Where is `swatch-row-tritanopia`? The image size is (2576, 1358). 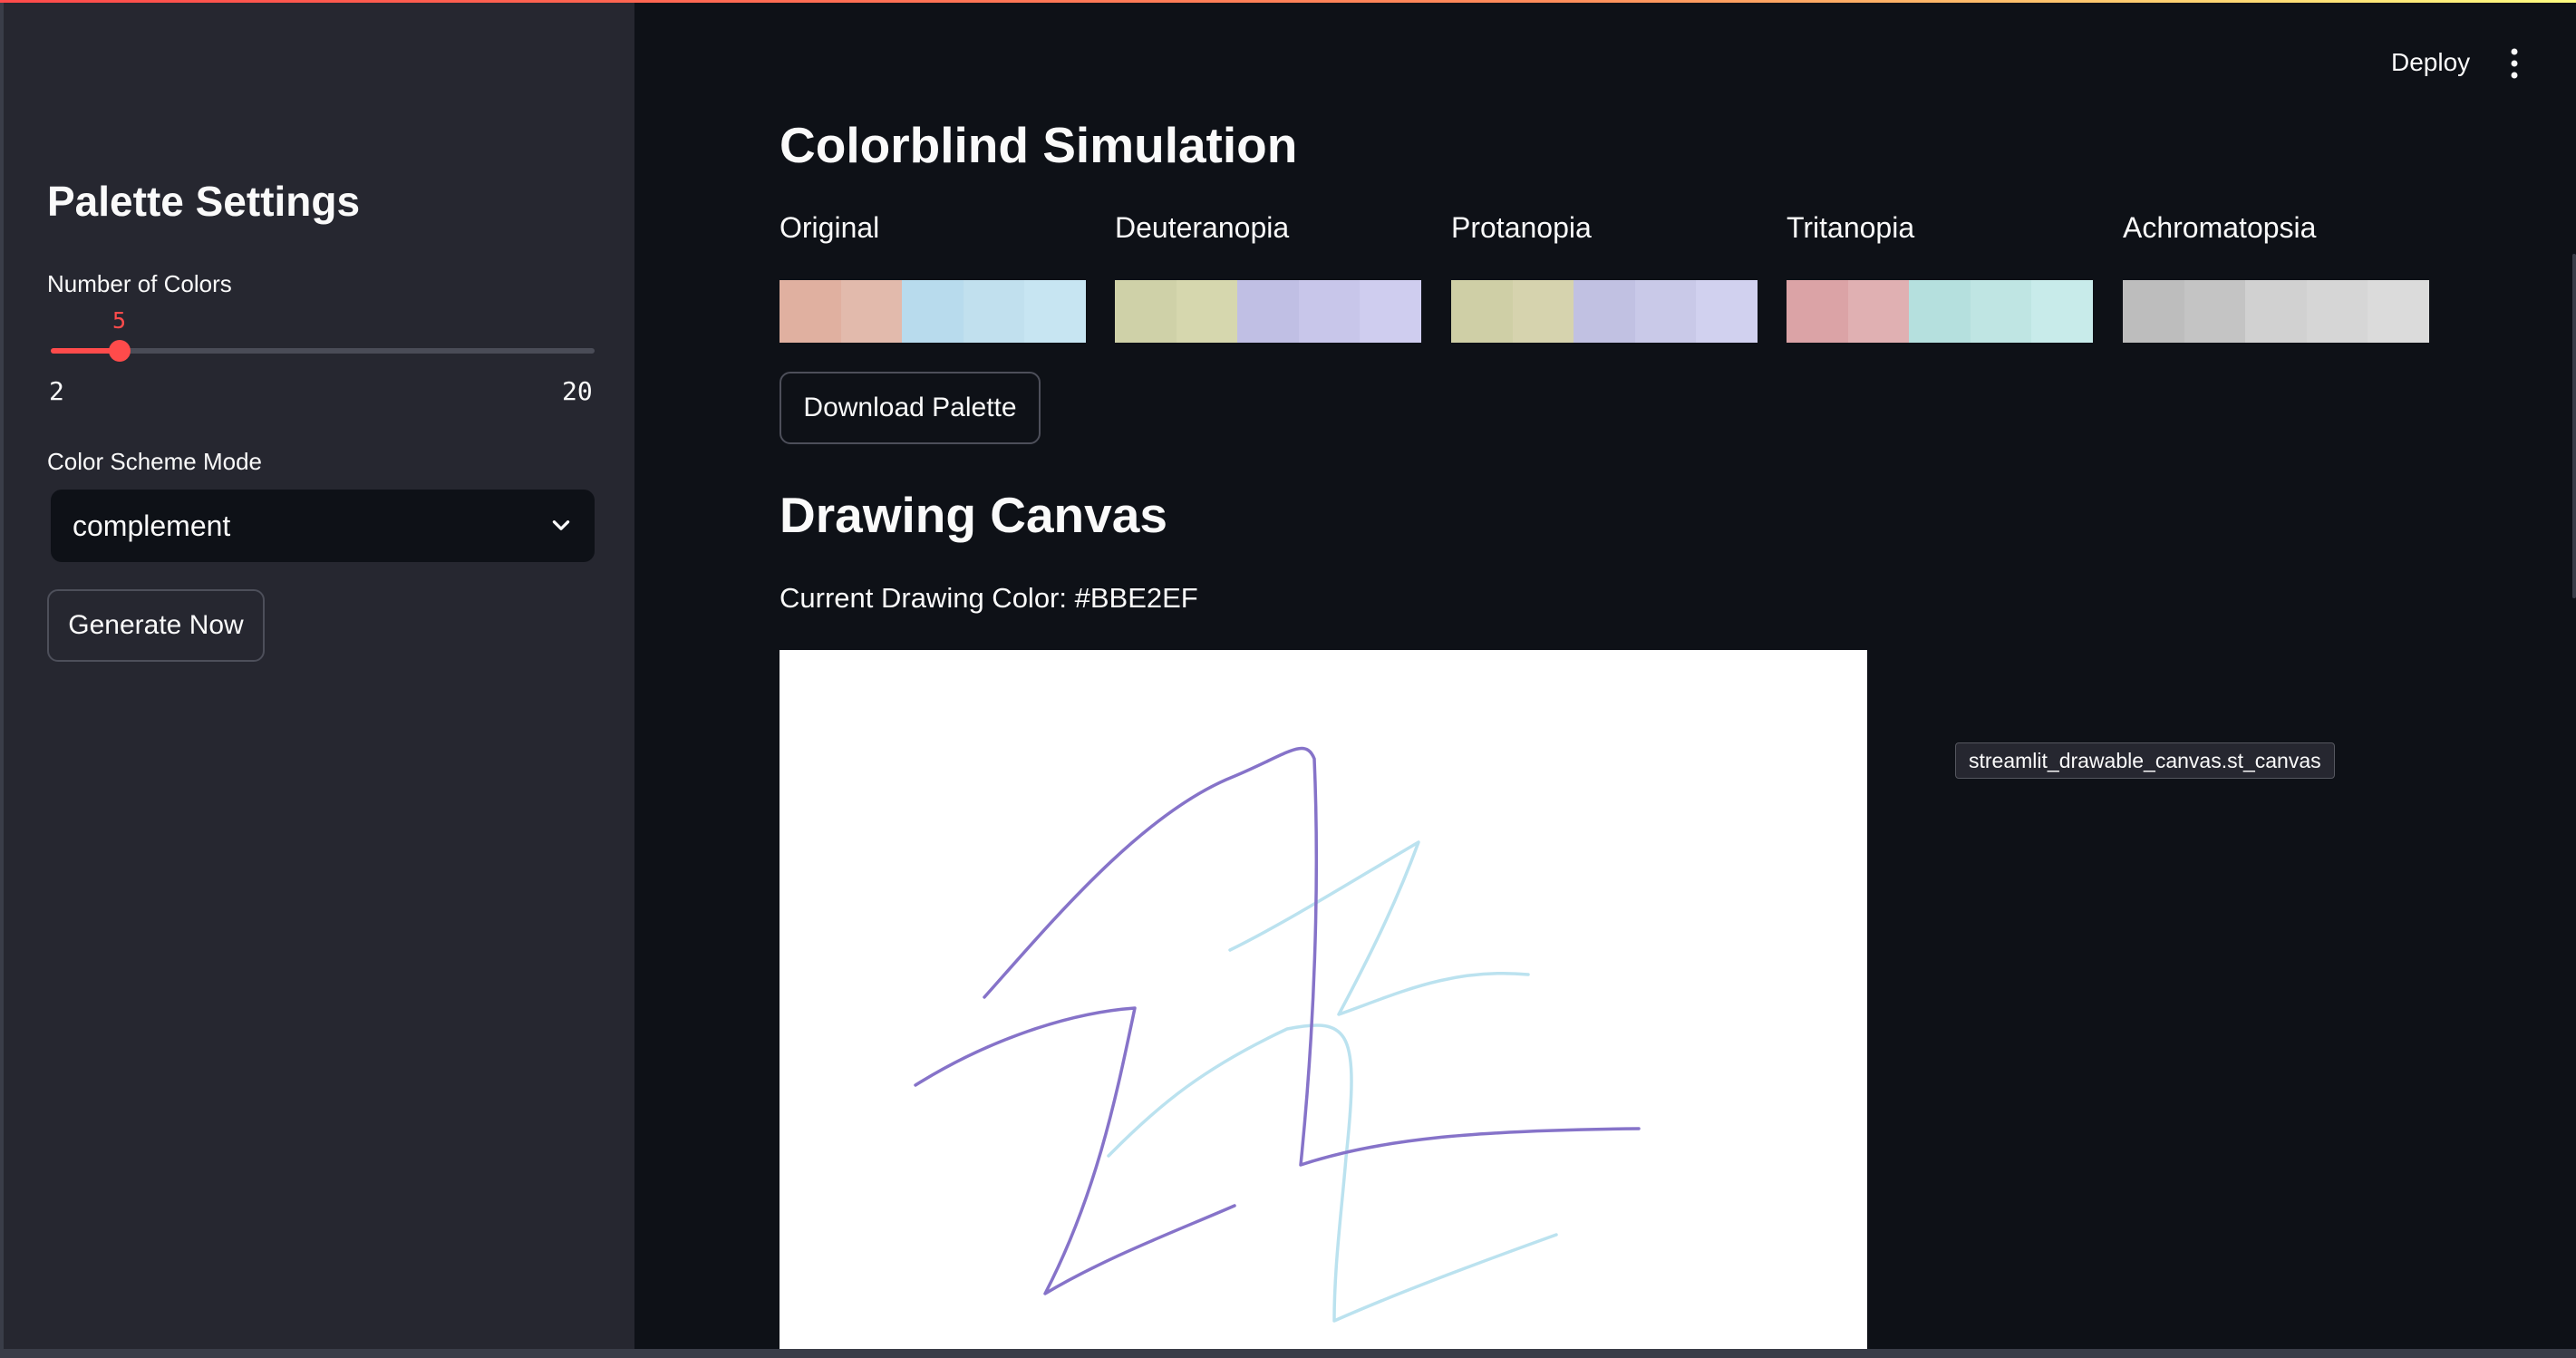 swatch-row-tritanopia is located at coordinates (1940, 312).